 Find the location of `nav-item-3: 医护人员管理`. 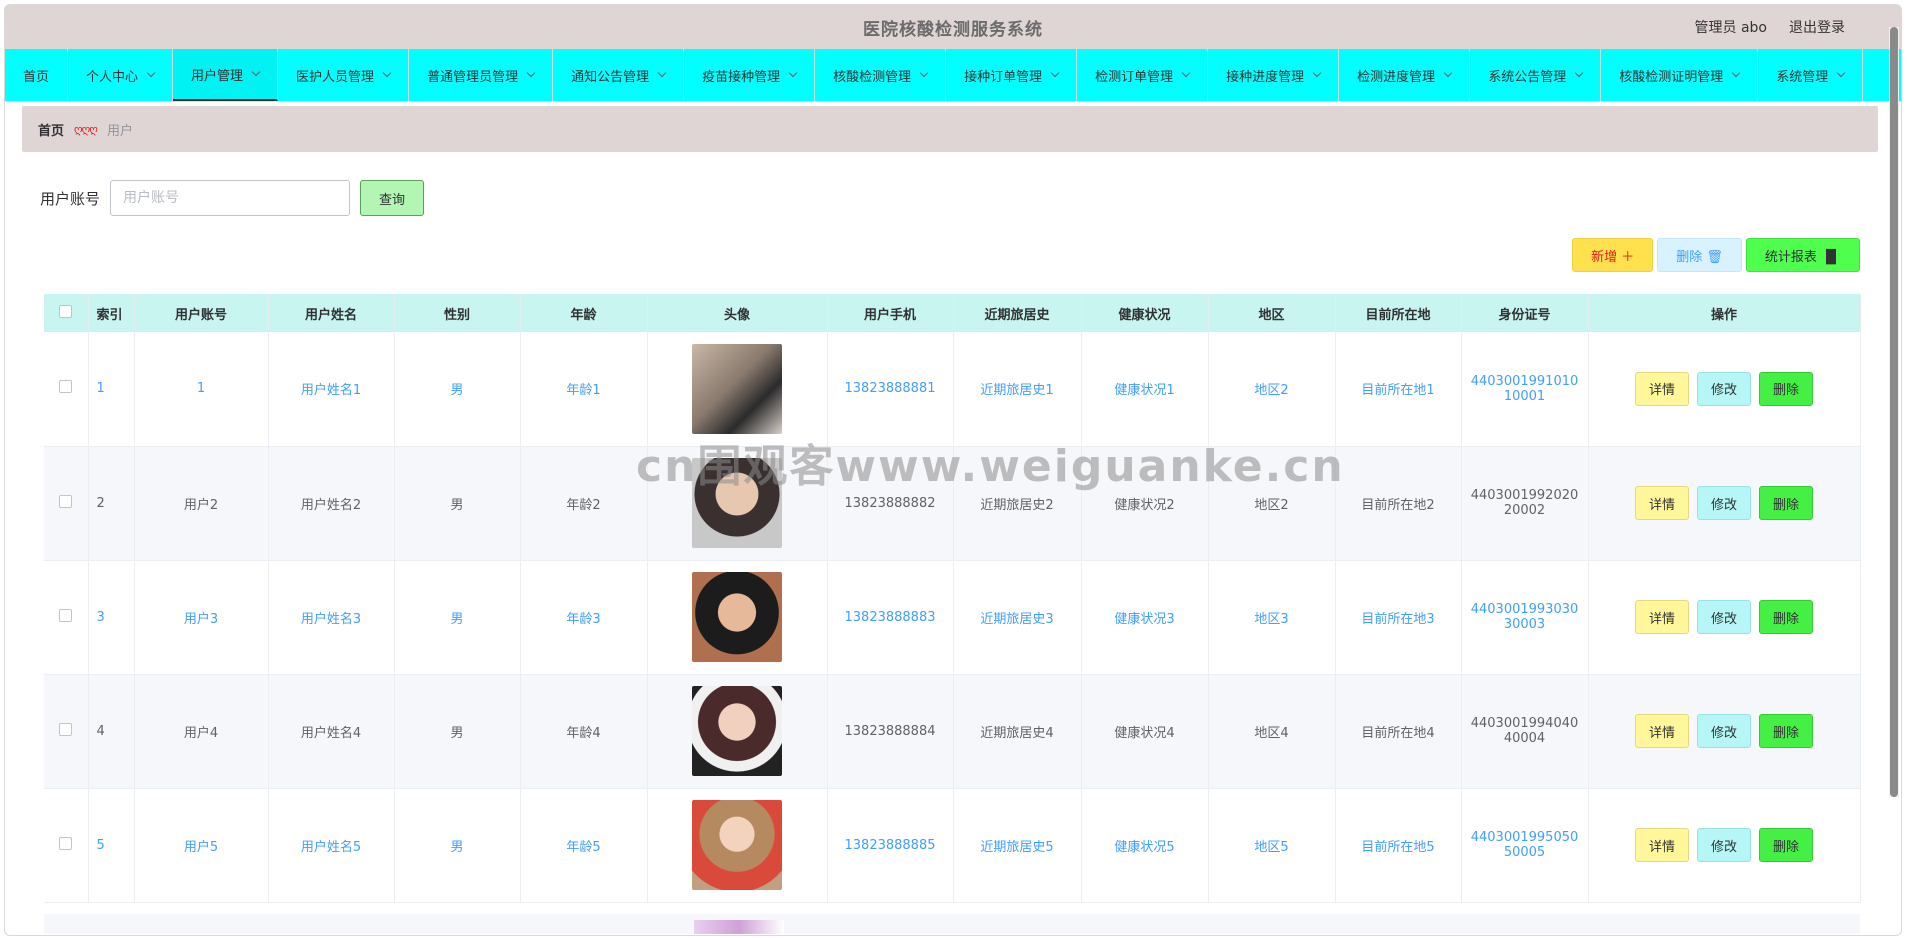

nav-item-3: 医护人员管理 is located at coordinates (344, 75).